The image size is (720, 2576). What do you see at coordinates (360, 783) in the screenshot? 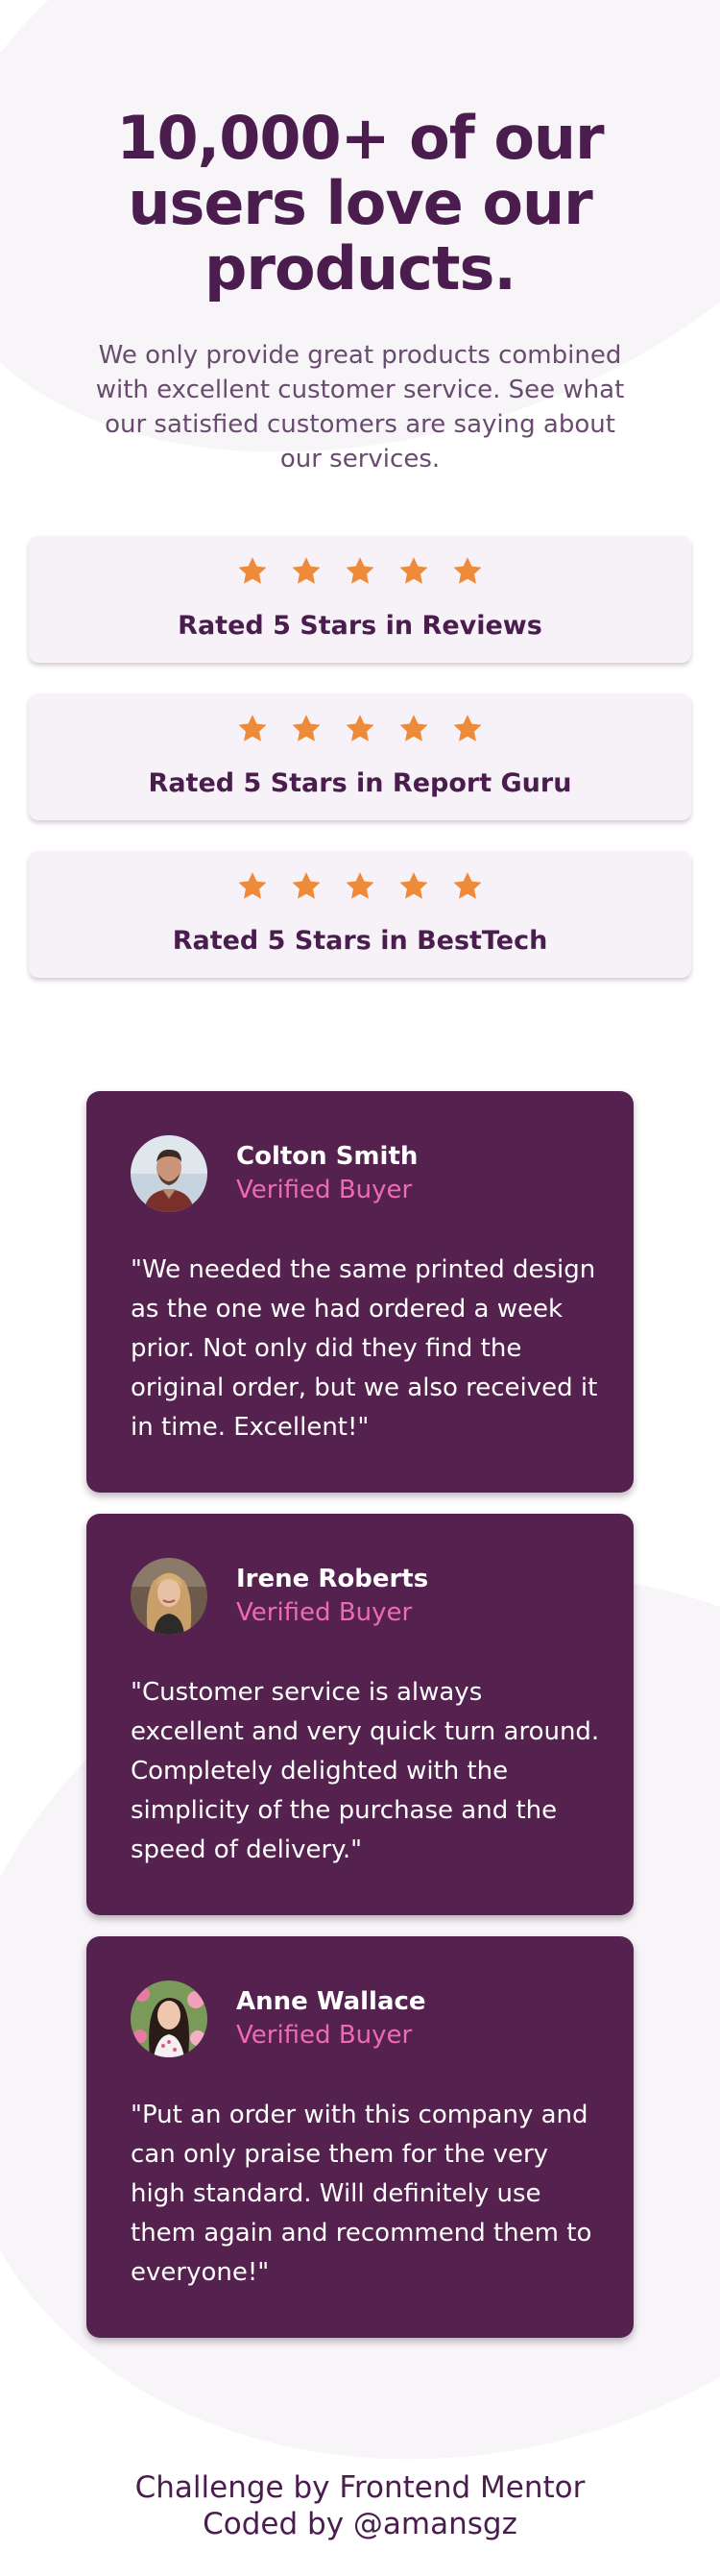
I see `rating-label: Rated 5 Stars in Report Guru` at bounding box center [360, 783].